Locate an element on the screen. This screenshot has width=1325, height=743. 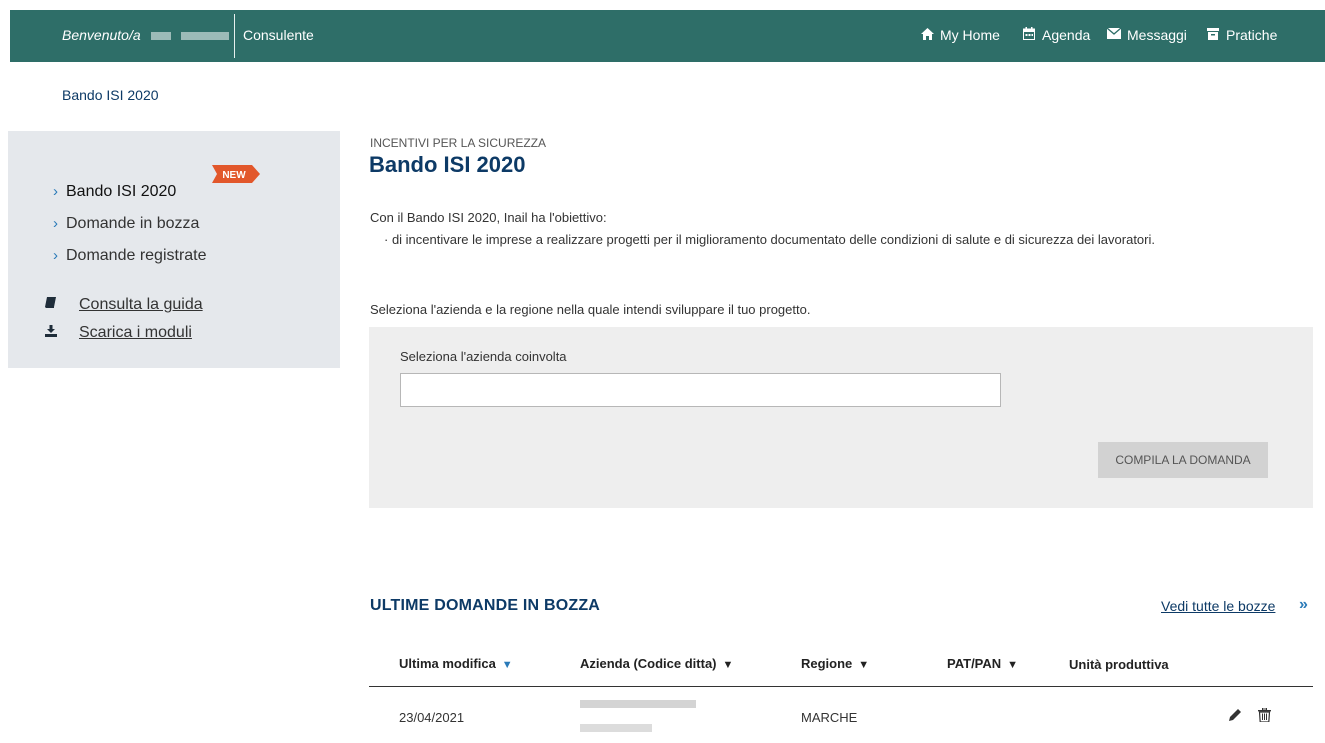
nav-my-home: My Home is located at coordinates (960, 35).